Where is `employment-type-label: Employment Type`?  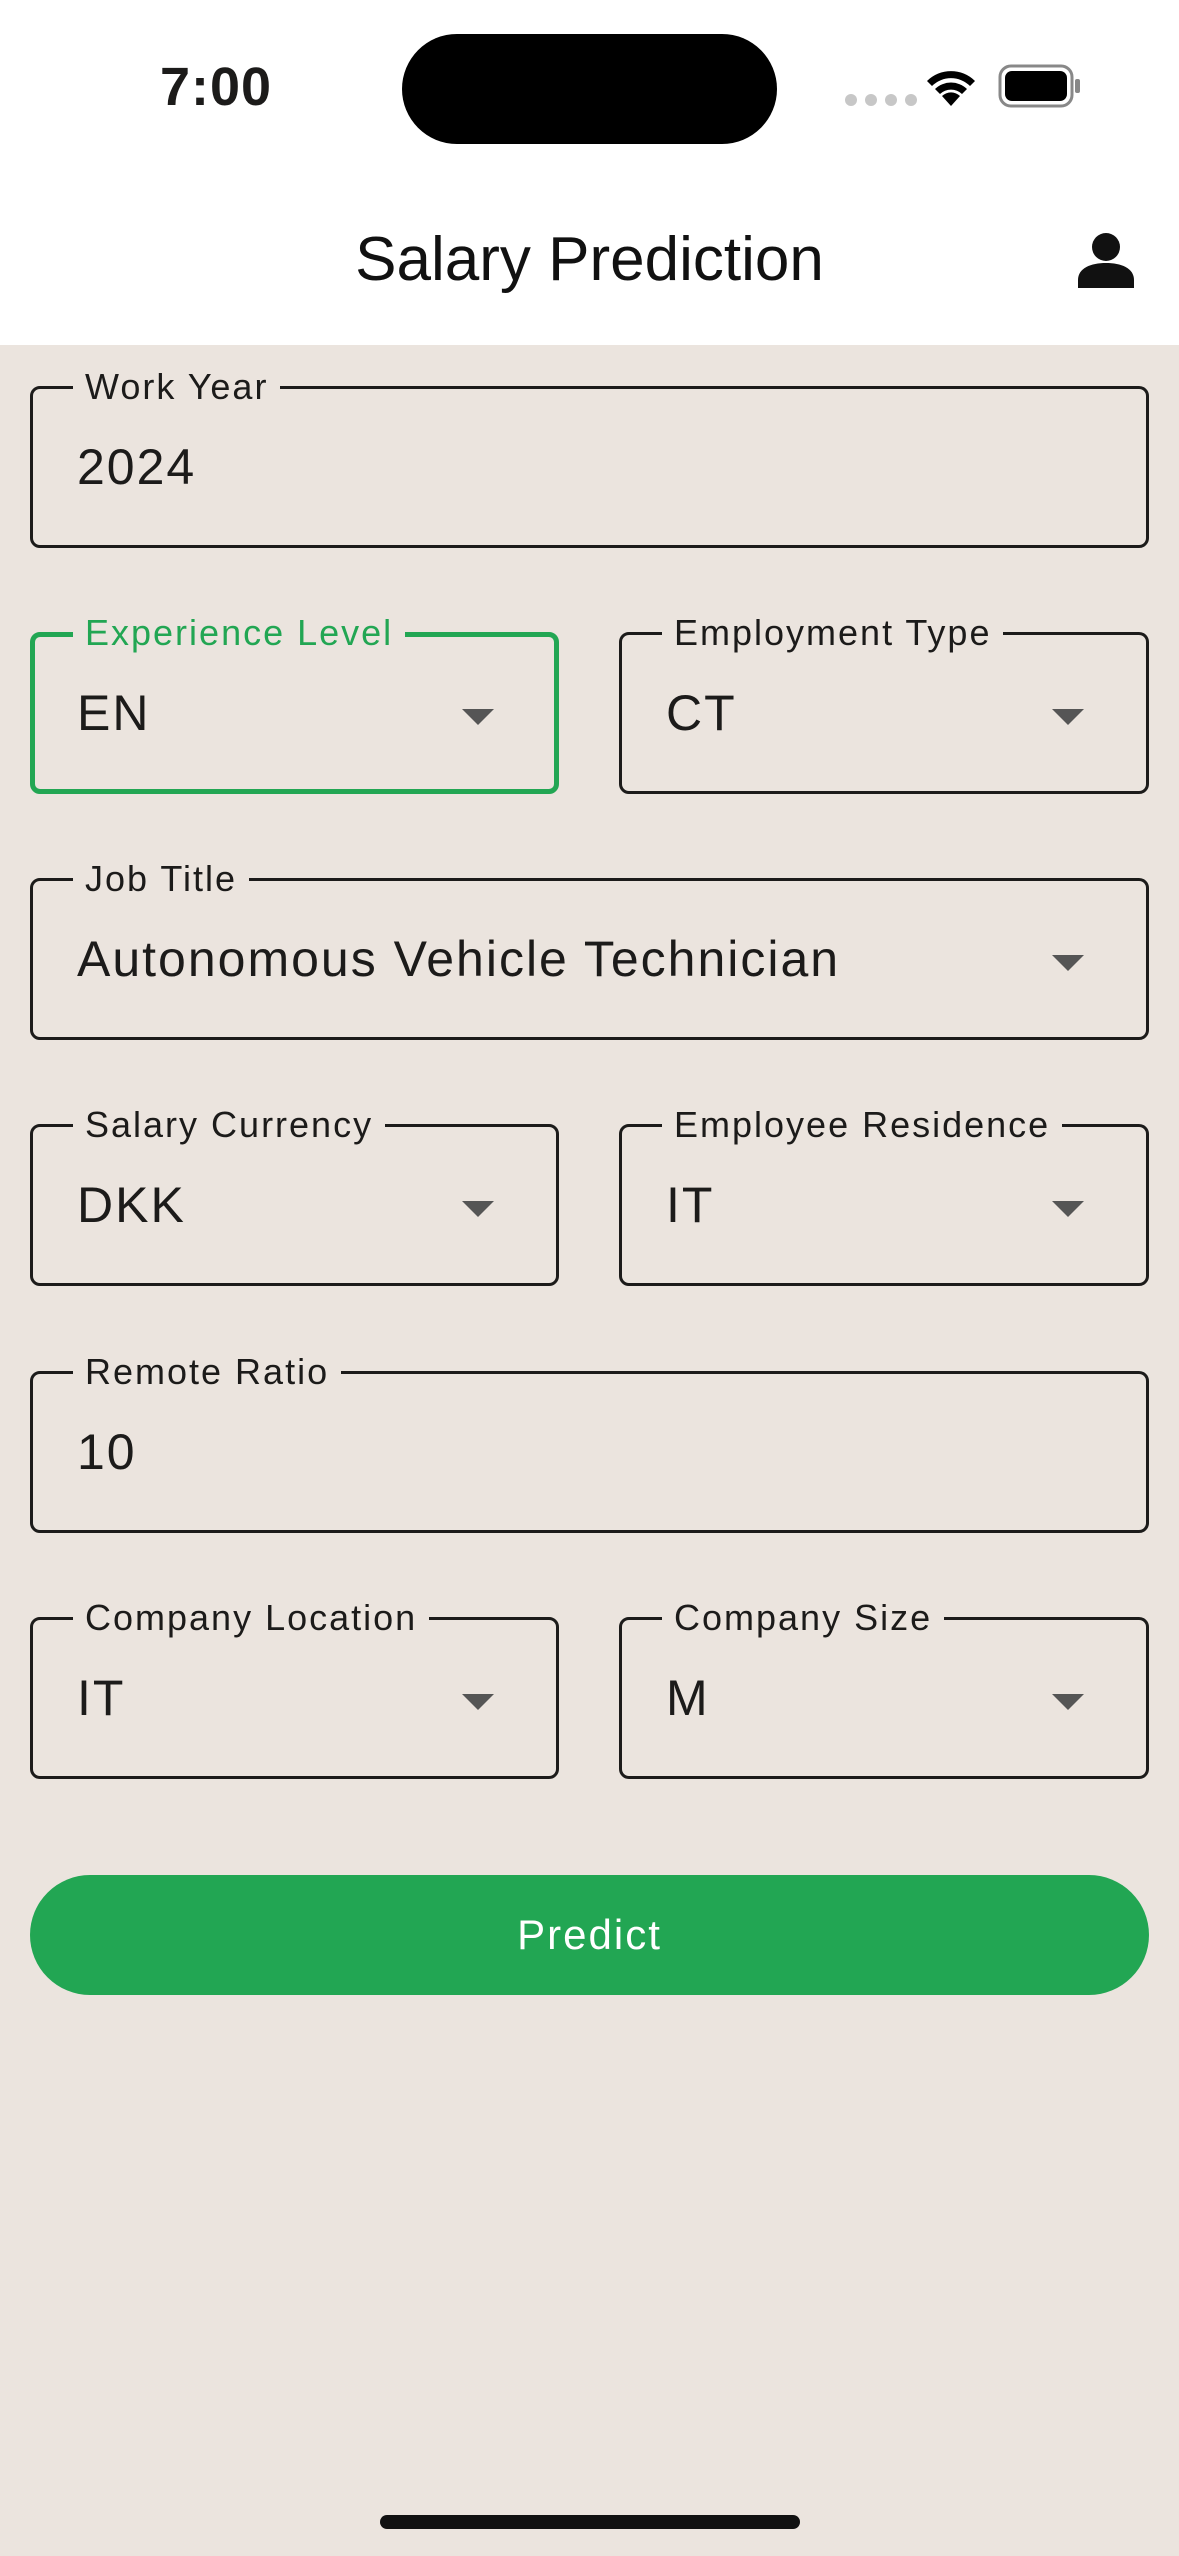 employment-type-label: Employment Type is located at coordinates (833, 633).